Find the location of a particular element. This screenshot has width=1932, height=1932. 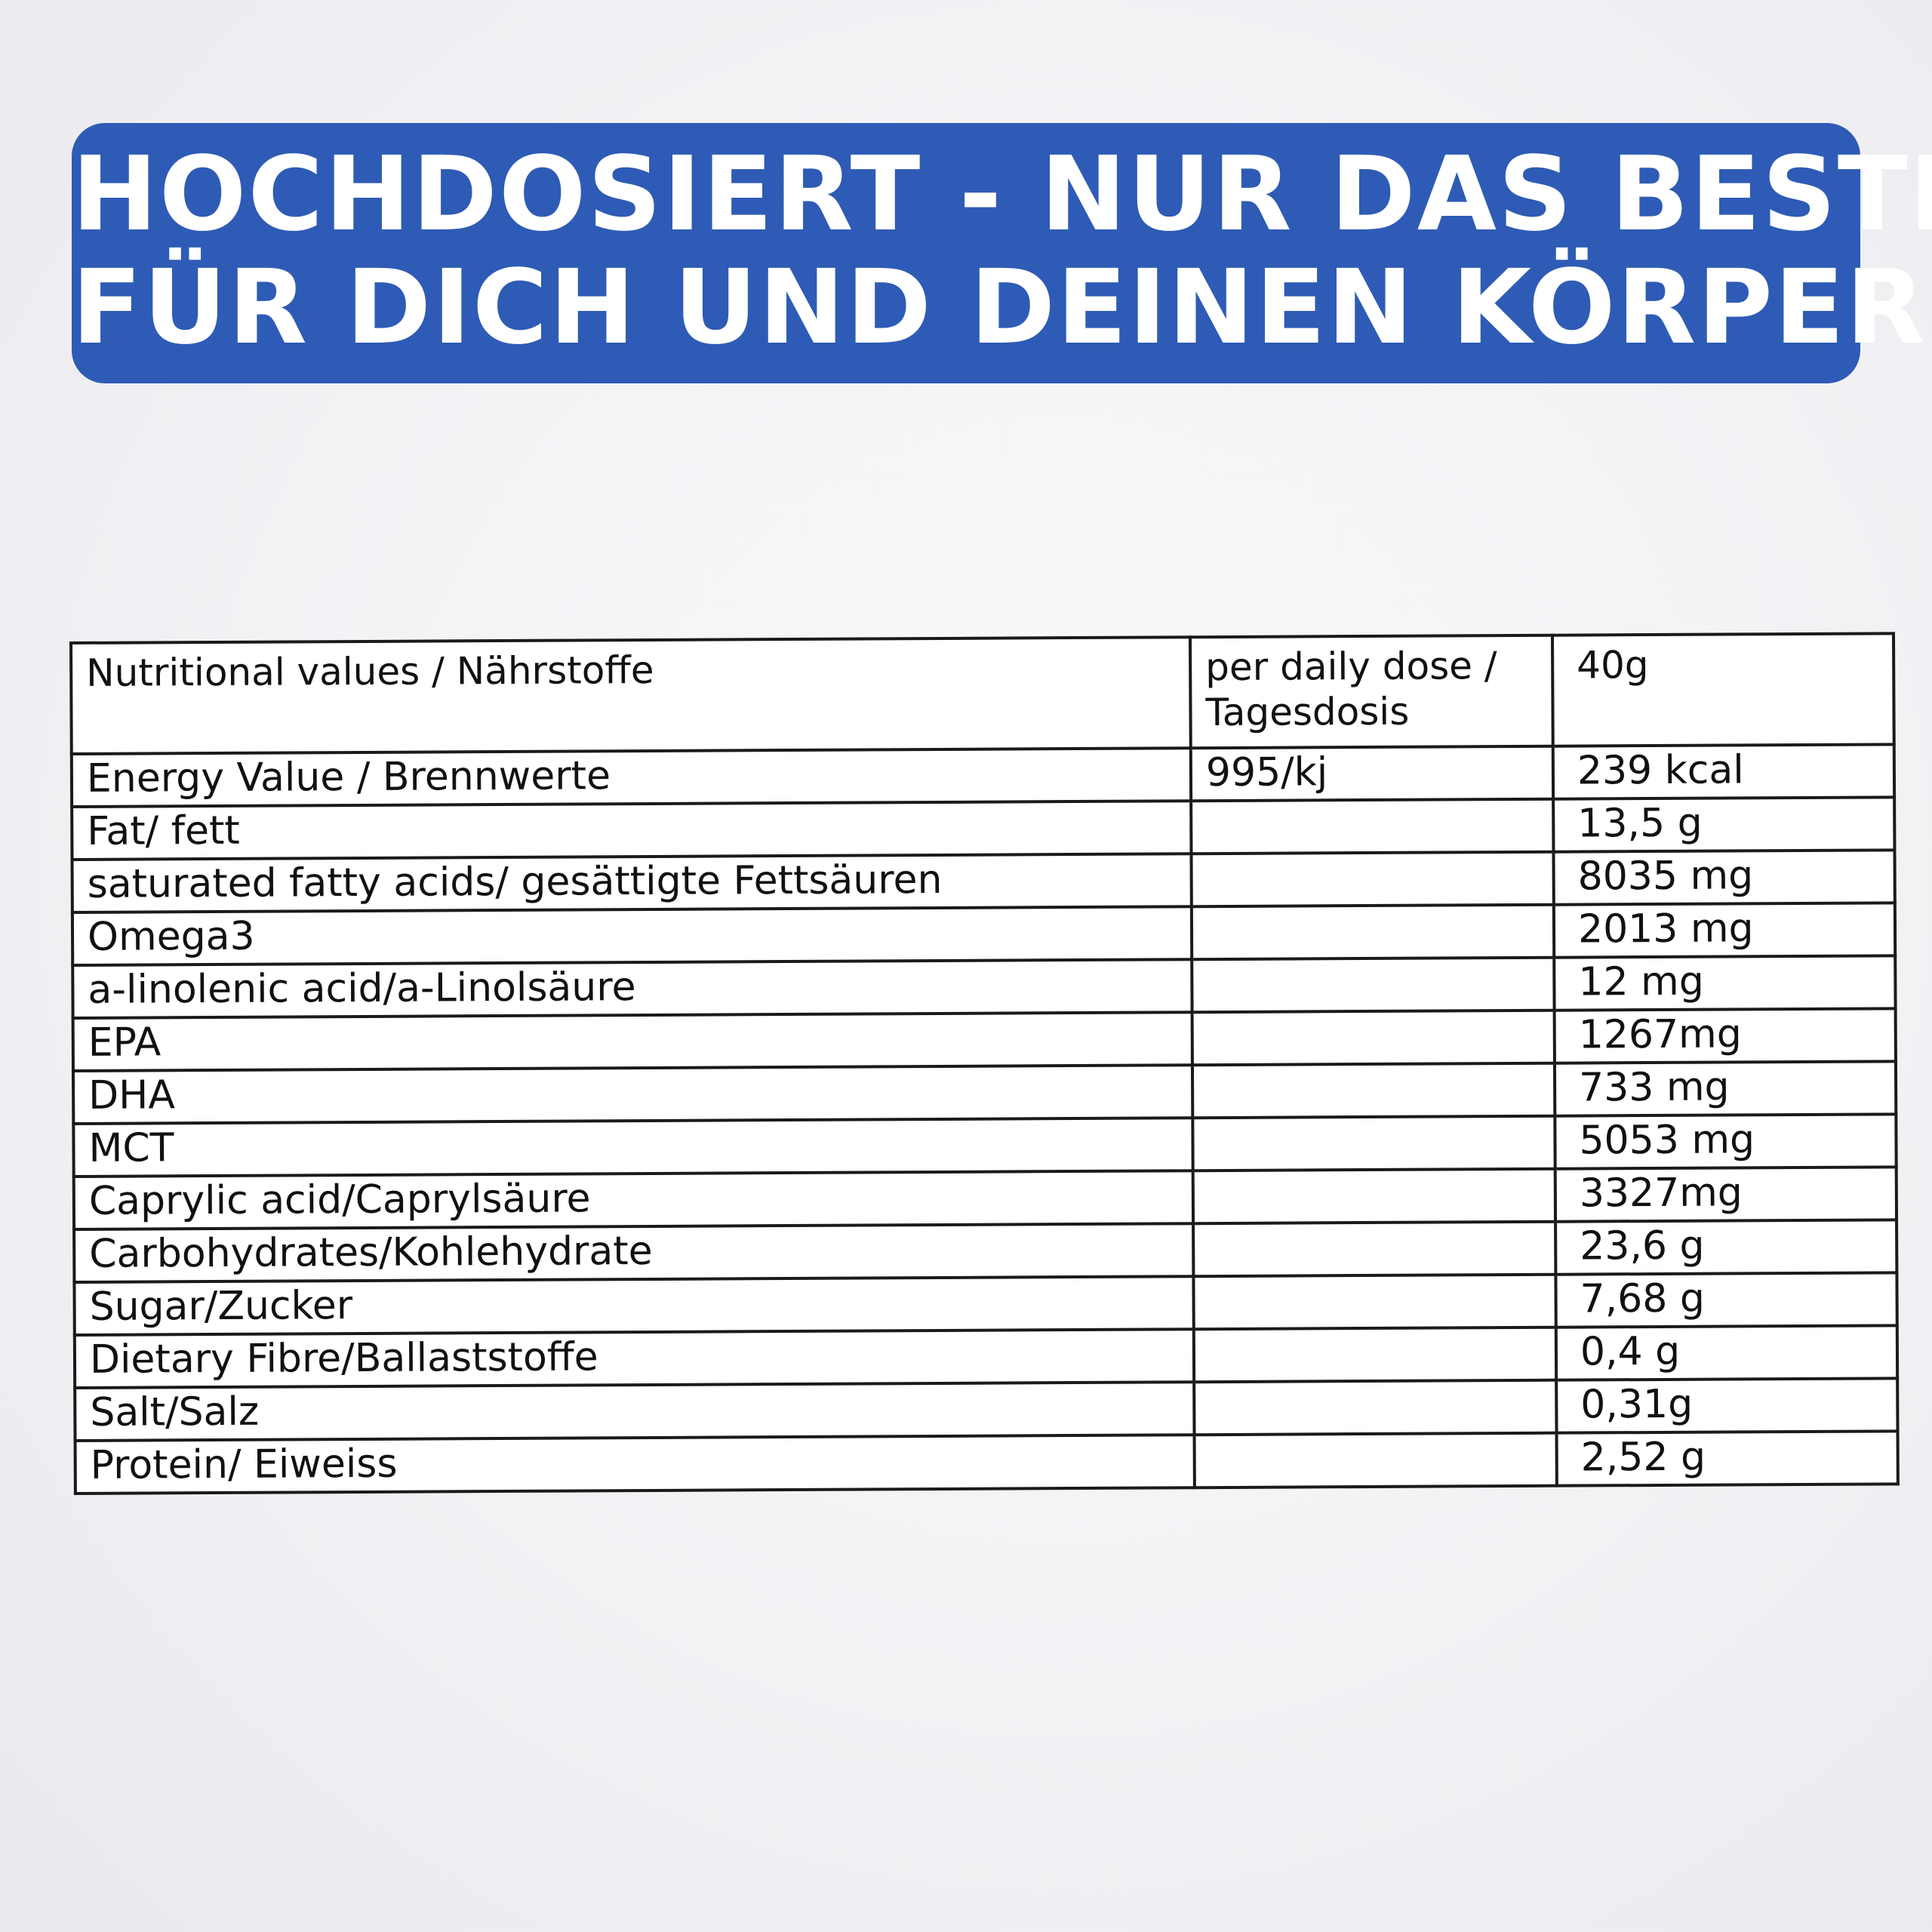

nutrient-value: 0,4 g is located at coordinates (1726, 1352).